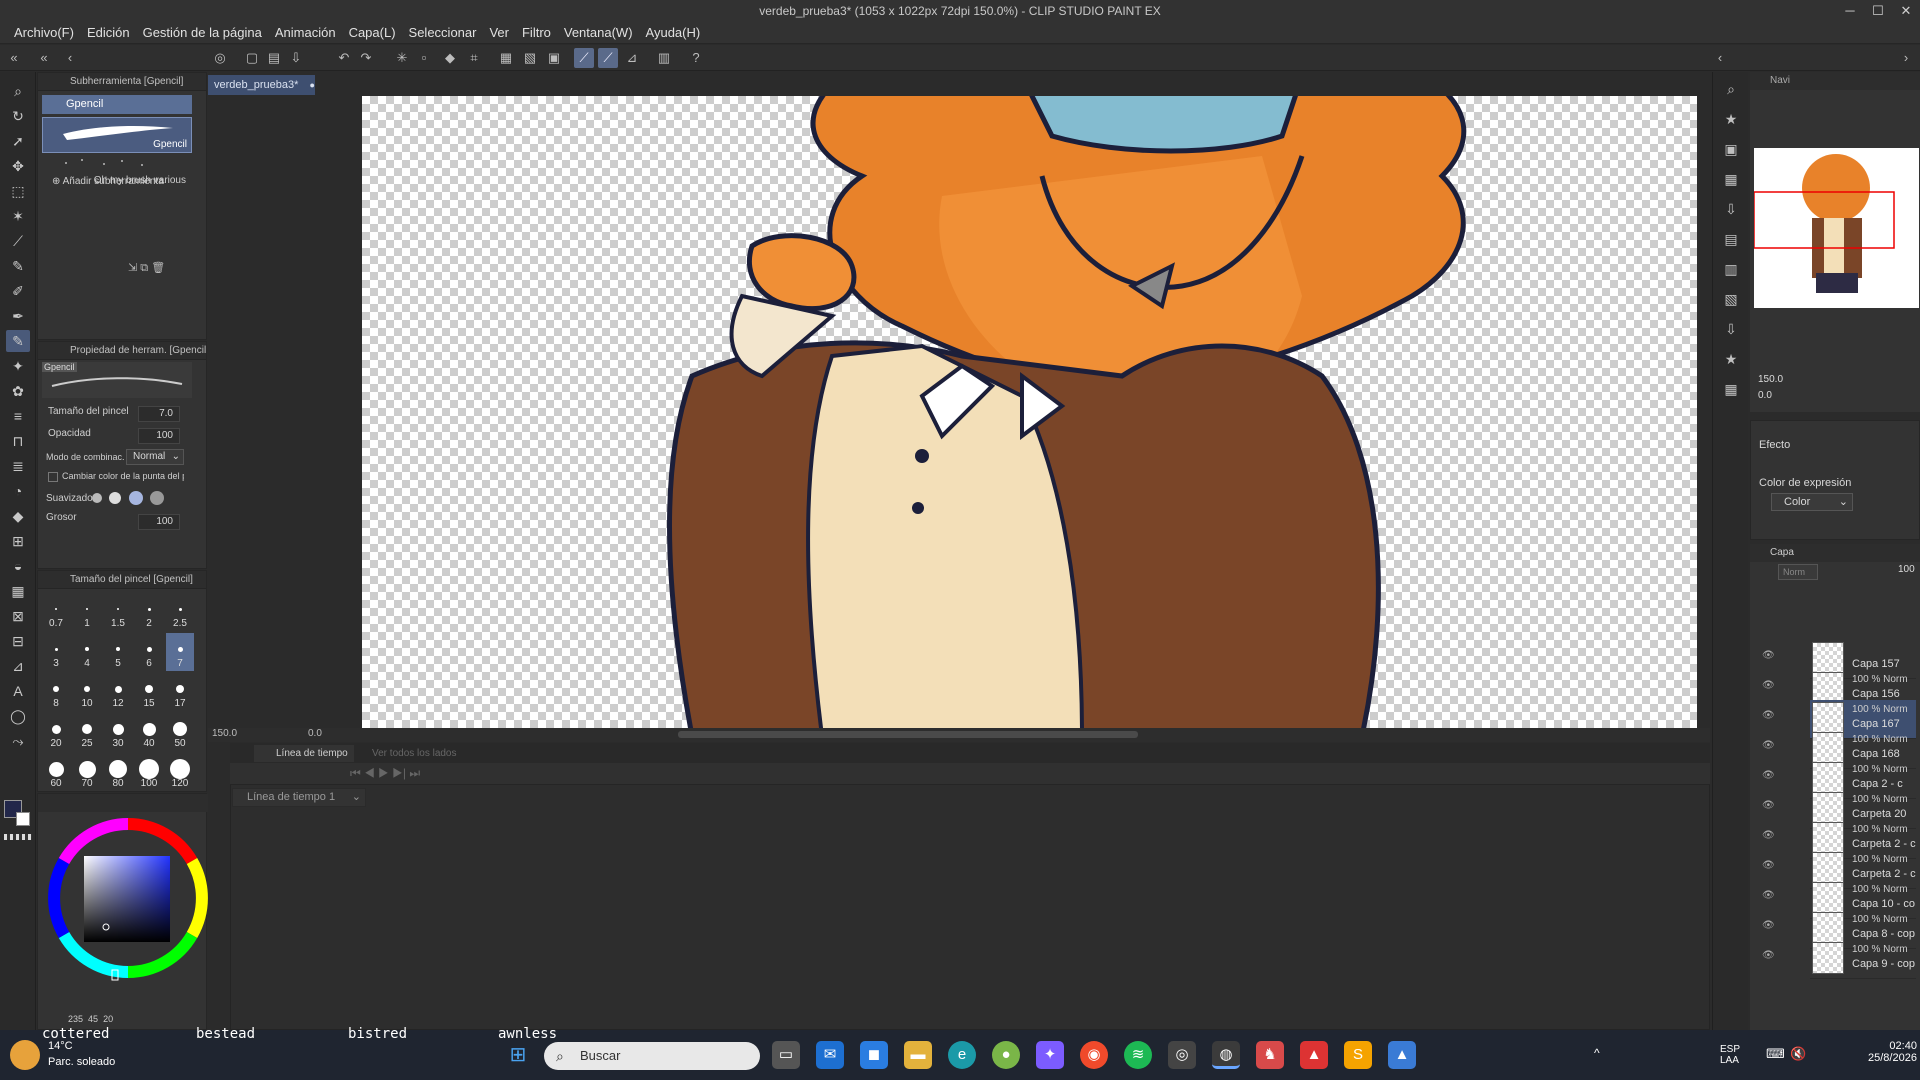  I want to click on menu-edicion: Edición, so click(115, 33).